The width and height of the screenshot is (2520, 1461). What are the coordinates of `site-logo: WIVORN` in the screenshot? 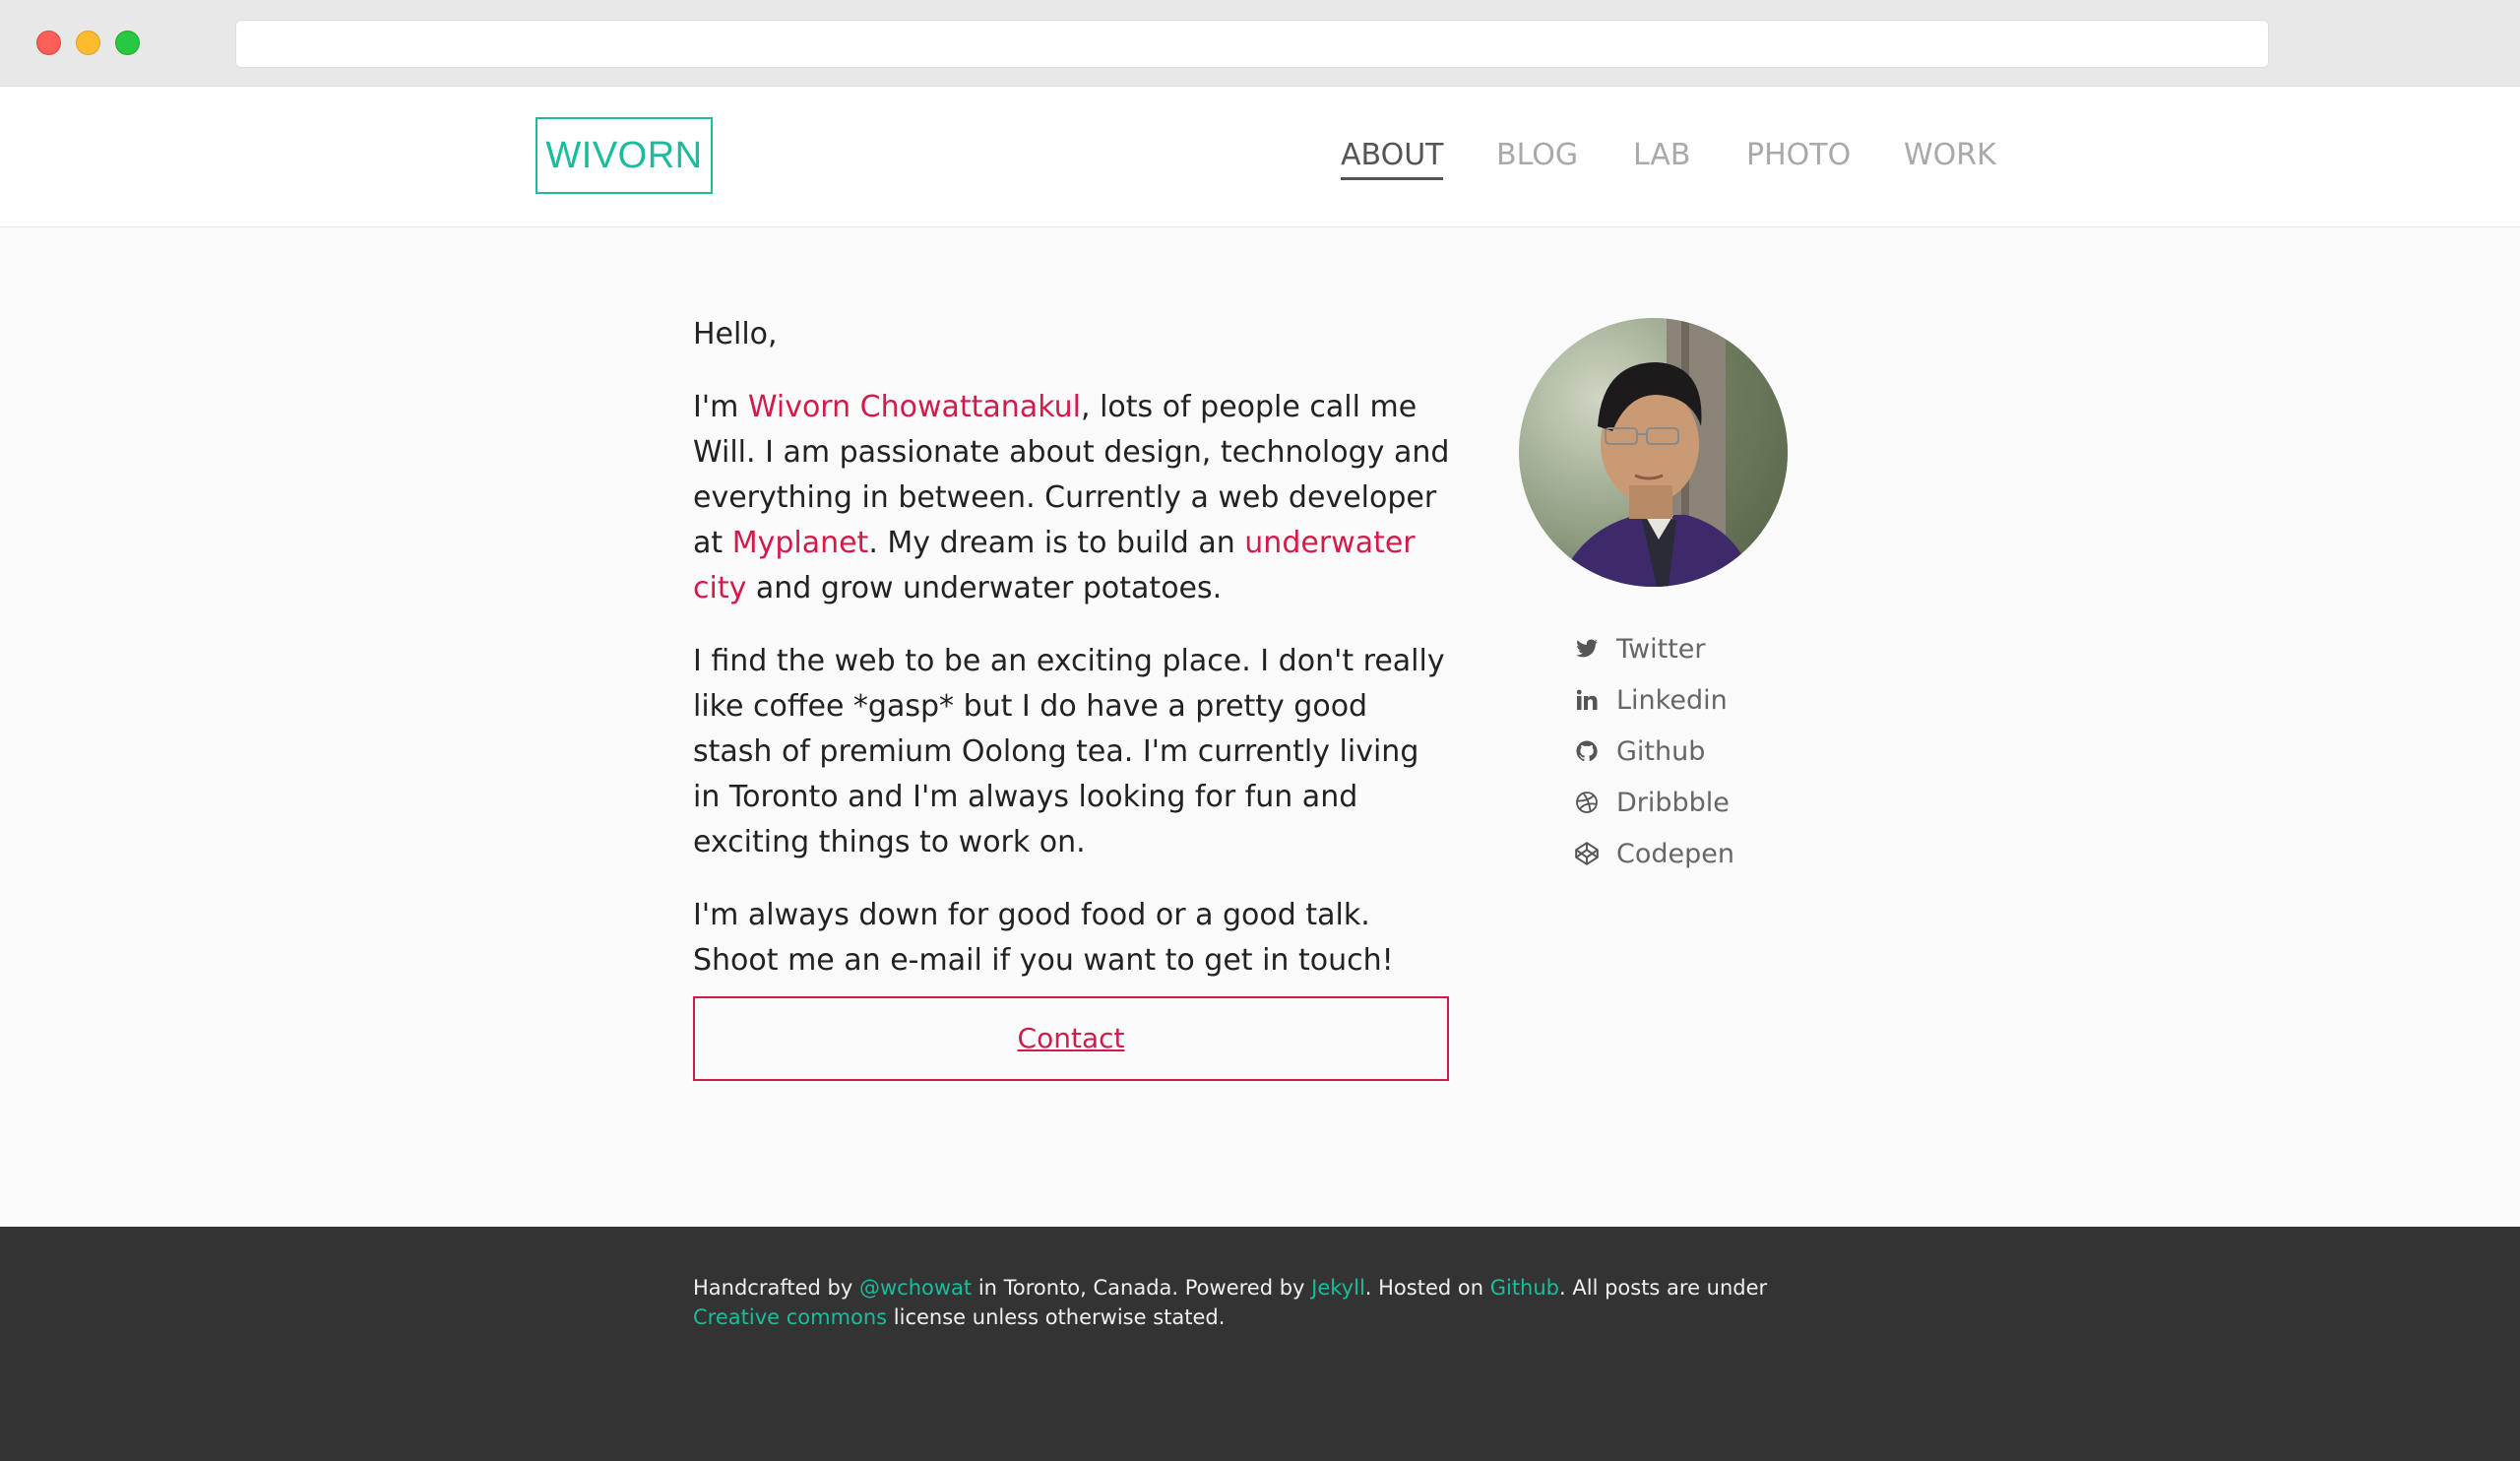 It's located at (624, 155).